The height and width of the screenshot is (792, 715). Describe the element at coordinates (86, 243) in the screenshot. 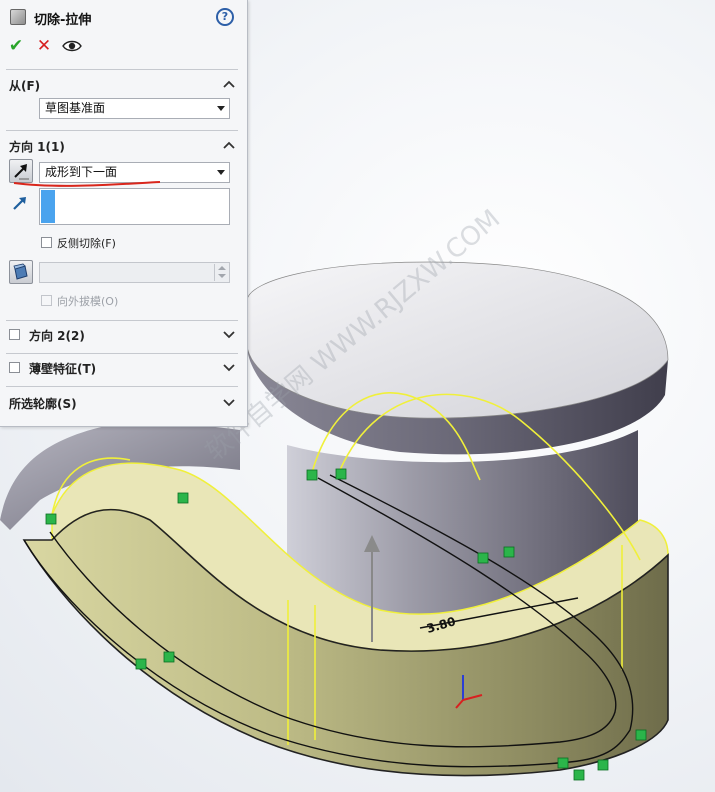

I see `flip-side-to-cut-label: 反侧切除(F)` at that location.